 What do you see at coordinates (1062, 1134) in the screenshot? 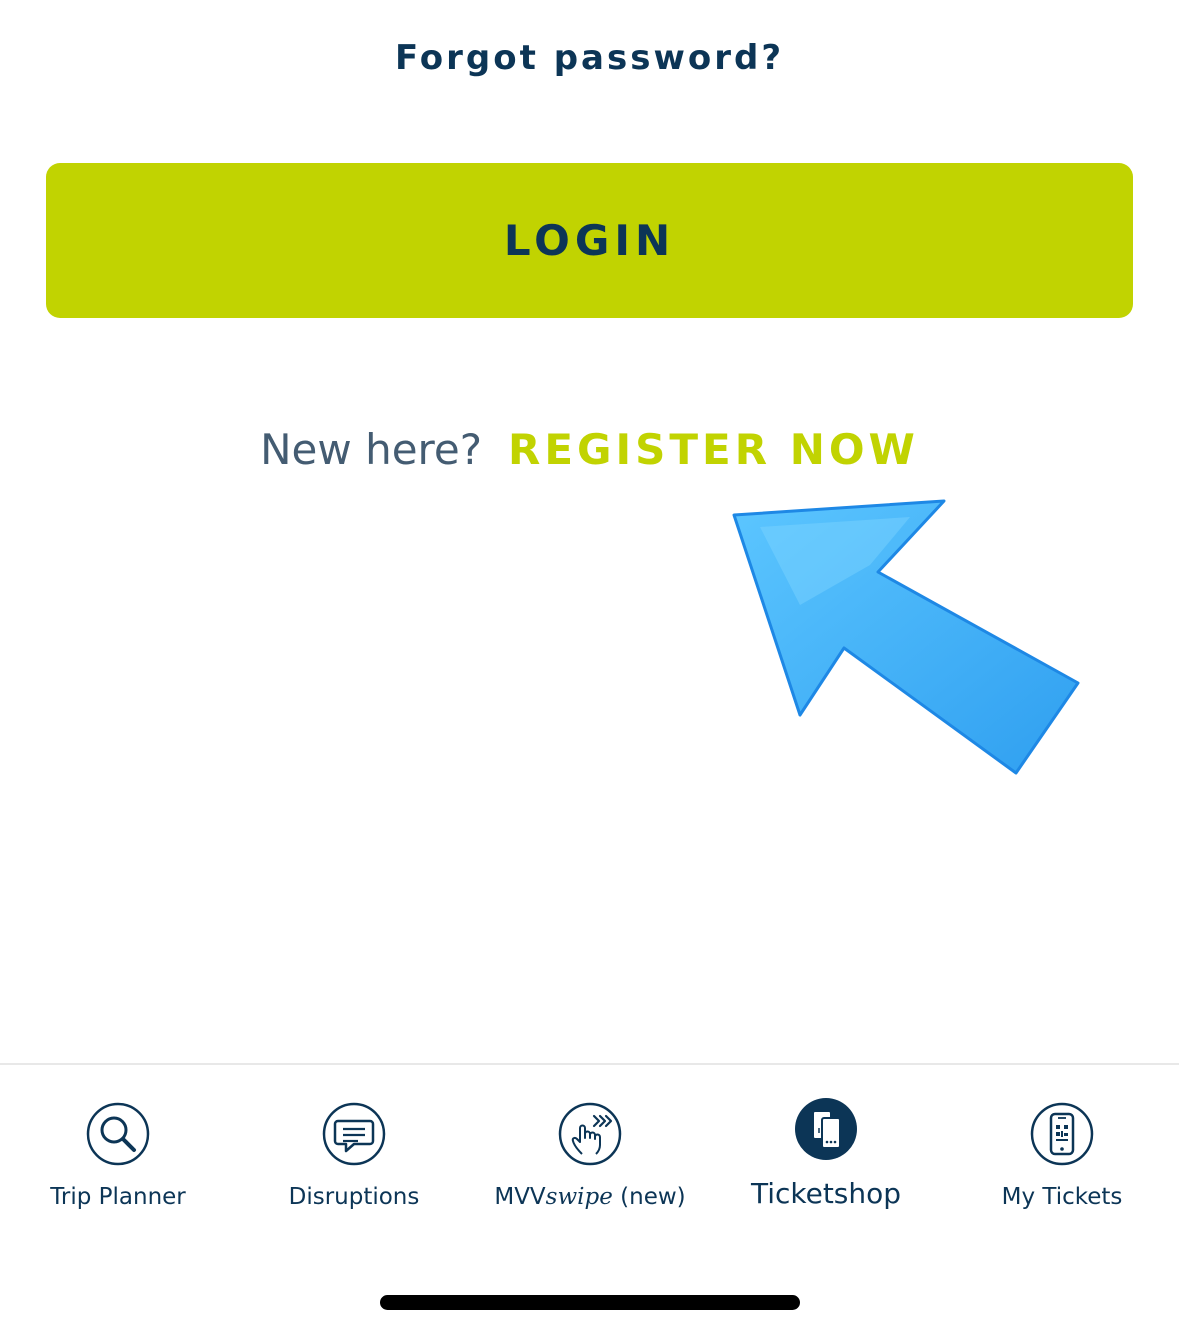
I see `phone-ticket-icon` at bounding box center [1062, 1134].